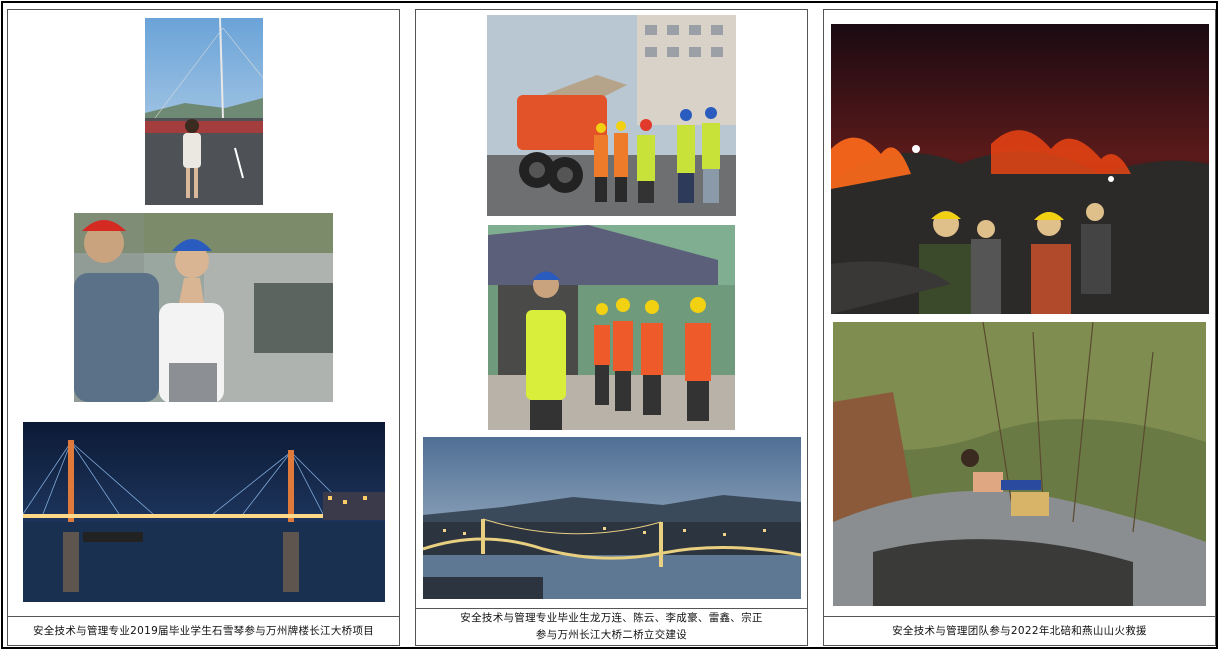  I want to click on photo-aerial-platform-inspection, so click(611, 115).